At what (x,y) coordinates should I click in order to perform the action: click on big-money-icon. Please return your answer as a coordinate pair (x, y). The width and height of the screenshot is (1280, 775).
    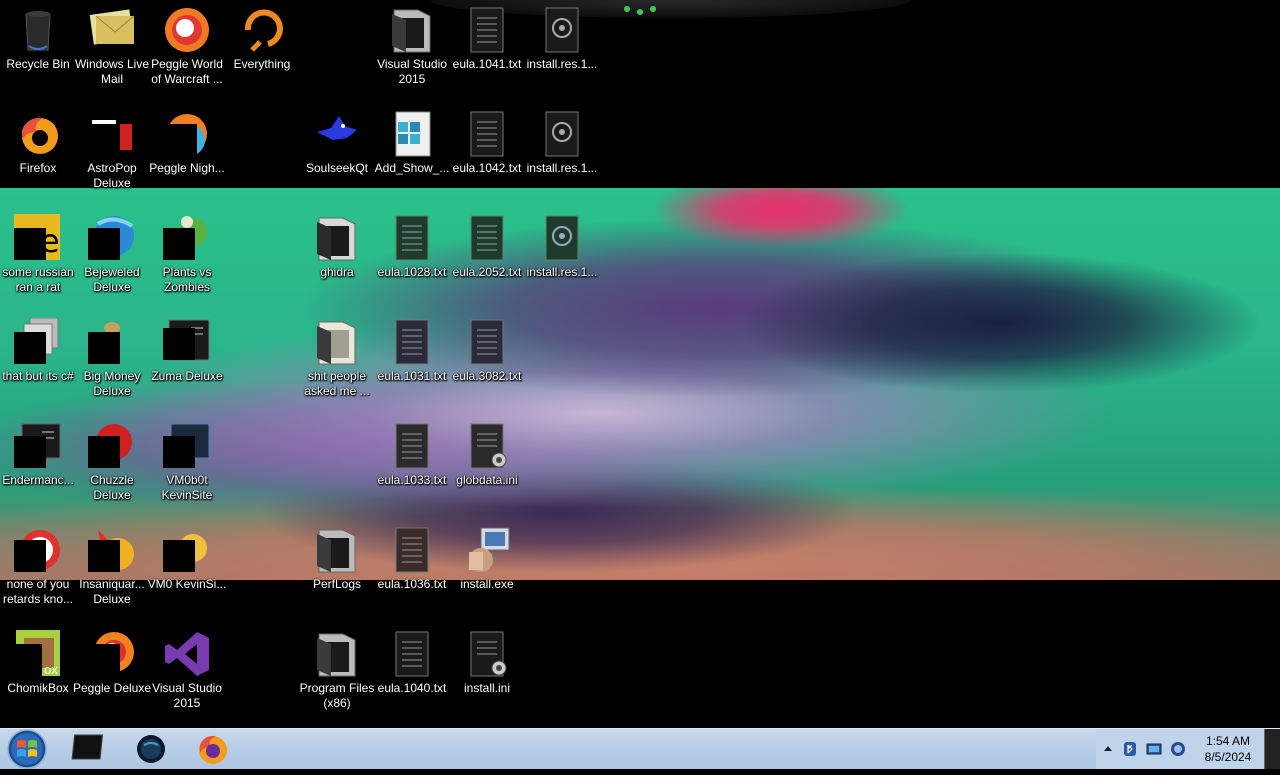
    Looking at the image, I should click on (104, 343).